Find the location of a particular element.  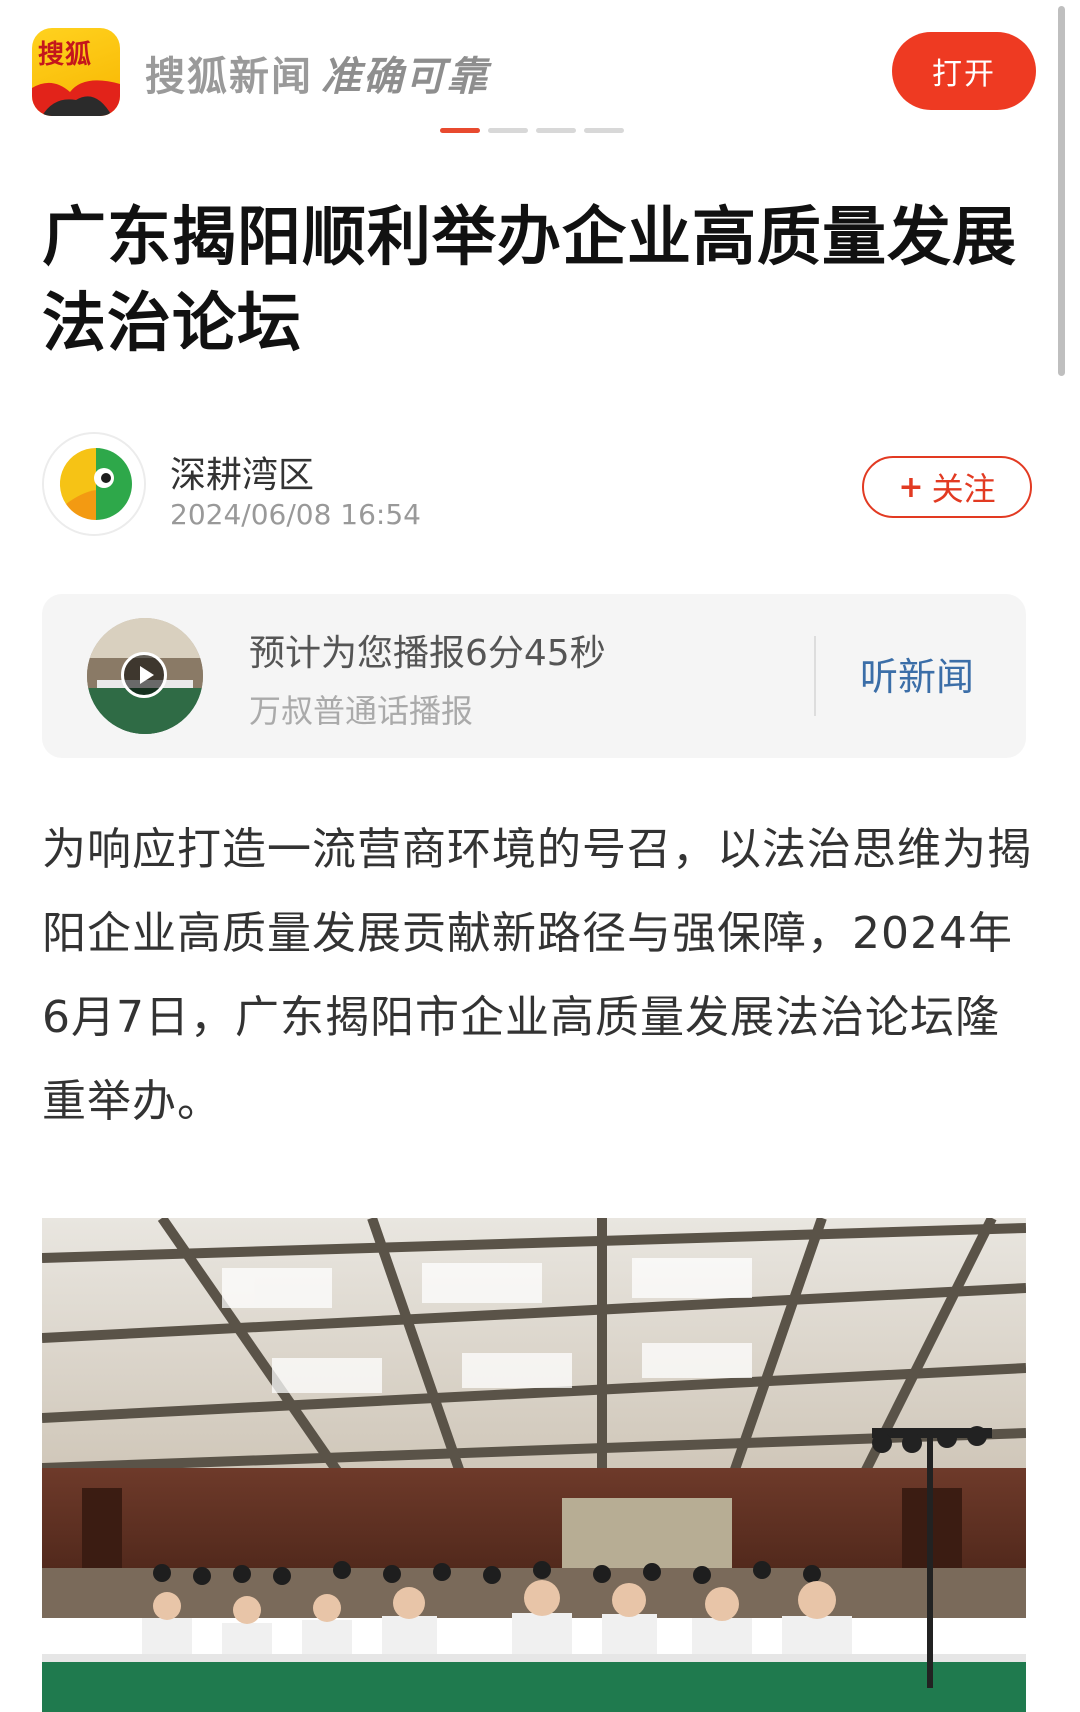

follow-label: 关注 is located at coordinates (963, 489).